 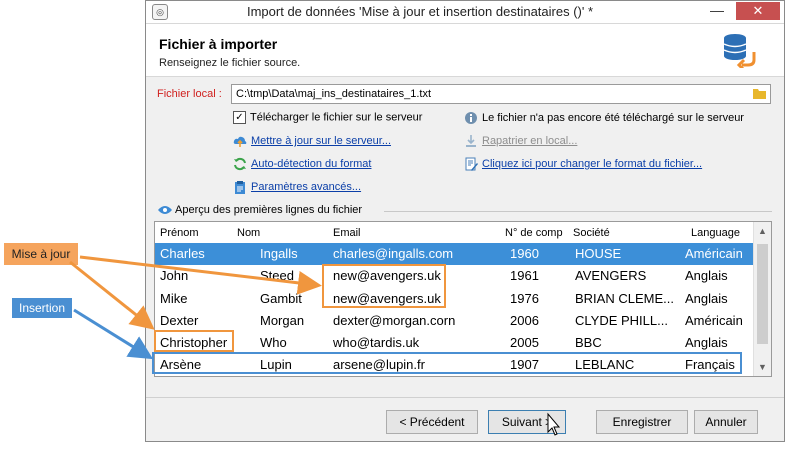 What do you see at coordinates (524, 253) in the screenshot?
I see `cell: 1960` at bounding box center [524, 253].